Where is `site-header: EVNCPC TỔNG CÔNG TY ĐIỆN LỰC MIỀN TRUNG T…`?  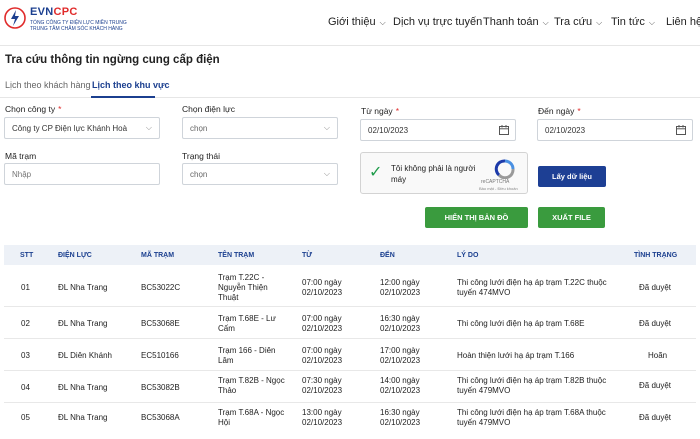
site-header: EVNCPC TỔNG CÔNG TY ĐIỆN LỰC MIỀN TRUNG T… is located at coordinates (350, 23).